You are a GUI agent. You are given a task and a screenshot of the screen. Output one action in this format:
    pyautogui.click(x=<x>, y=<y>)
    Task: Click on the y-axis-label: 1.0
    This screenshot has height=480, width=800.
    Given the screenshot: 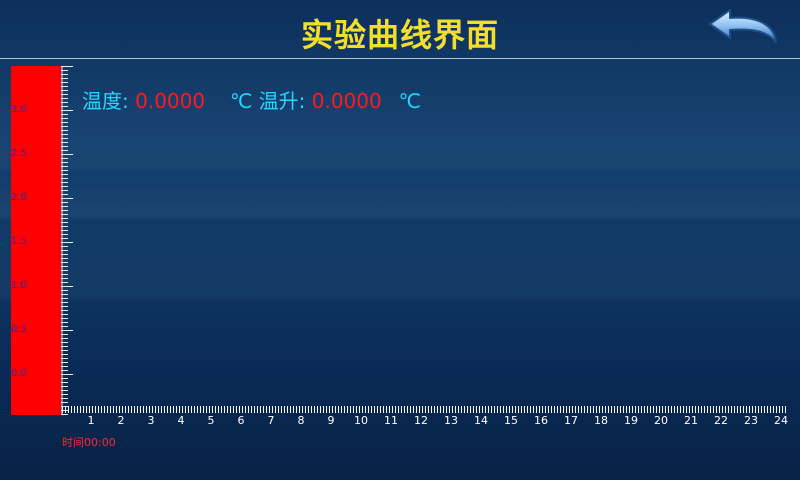 What is the action you would take?
    pyautogui.click(x=19, y=285)
    